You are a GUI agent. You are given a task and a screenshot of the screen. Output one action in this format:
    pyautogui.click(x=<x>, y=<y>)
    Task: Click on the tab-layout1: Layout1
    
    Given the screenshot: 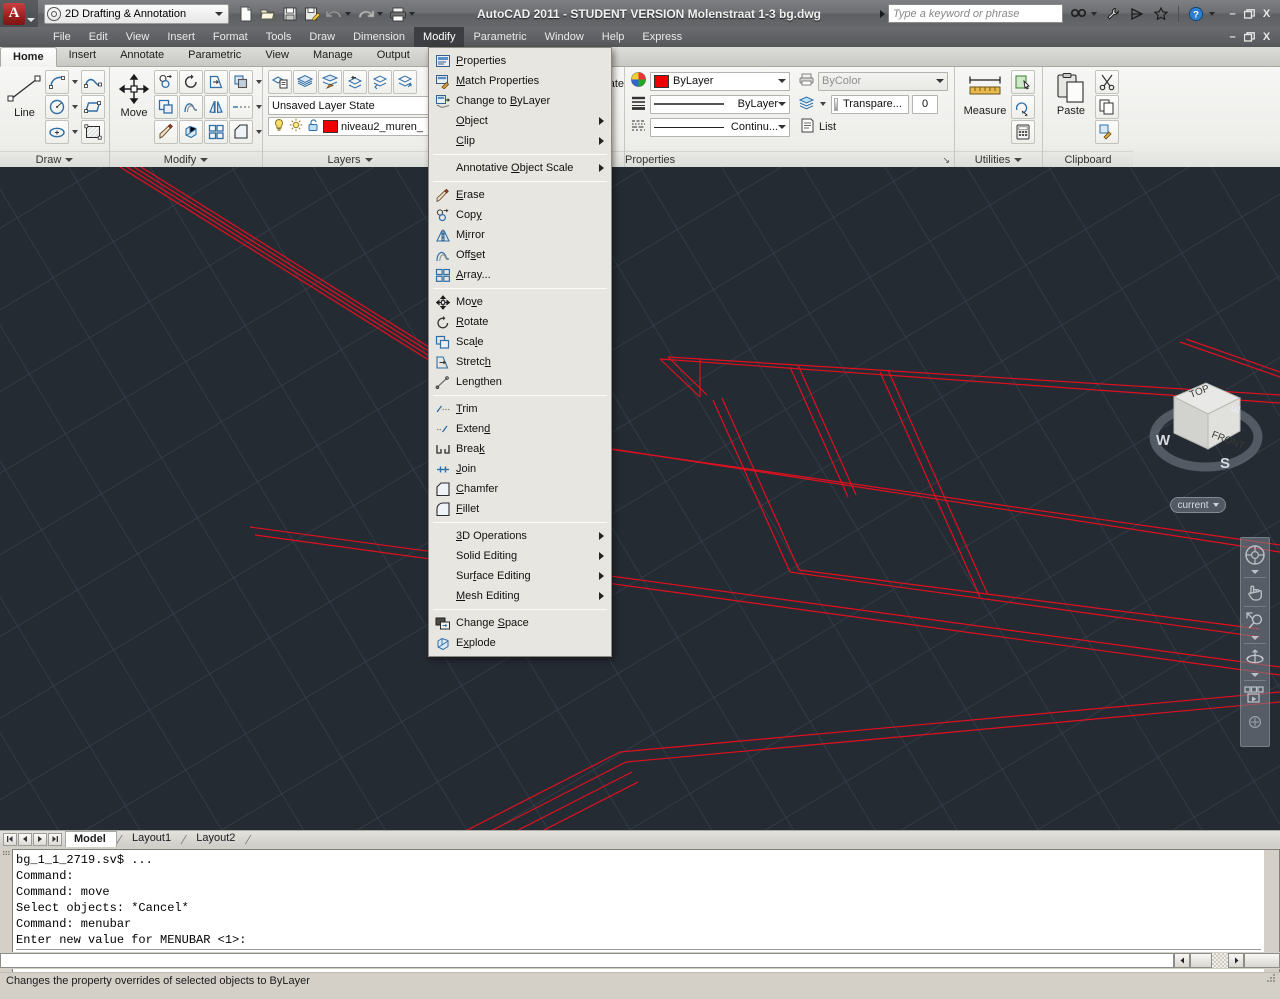 What is the action you would take?
    pyautogui.click(x=152, y=839)
    